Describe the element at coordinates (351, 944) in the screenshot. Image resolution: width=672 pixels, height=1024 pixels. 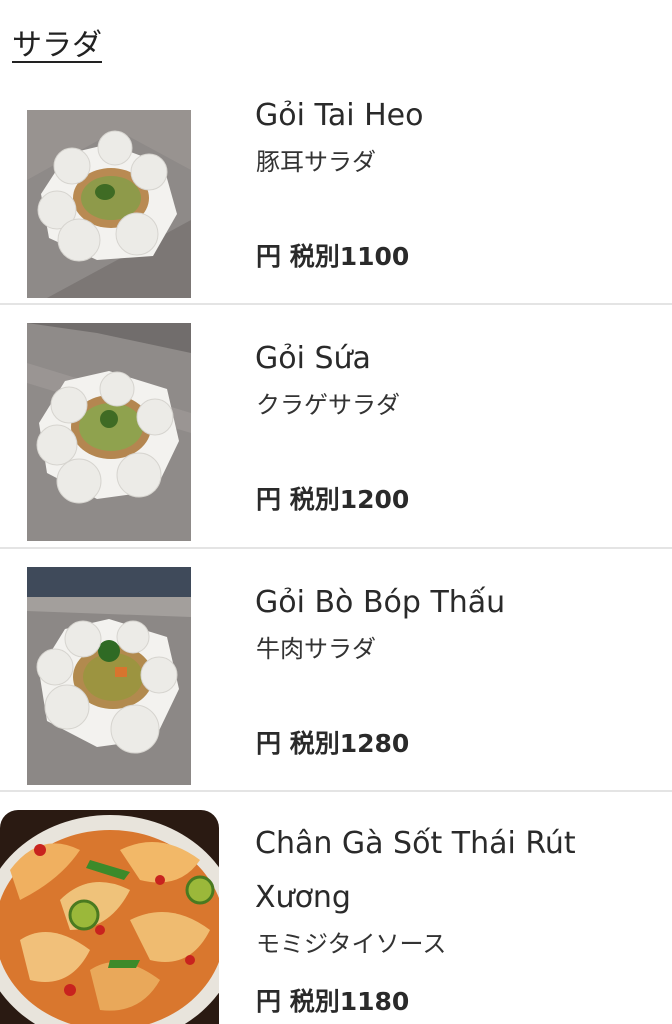
I see `dish-name-japanese: モミジタイソース` at that location.